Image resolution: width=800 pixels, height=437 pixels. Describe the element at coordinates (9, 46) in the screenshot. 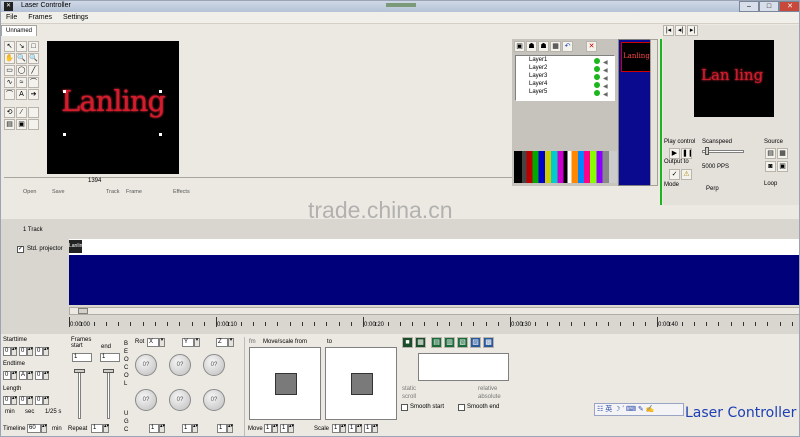

I see `tool-0-0-icon: ↖` at that location.